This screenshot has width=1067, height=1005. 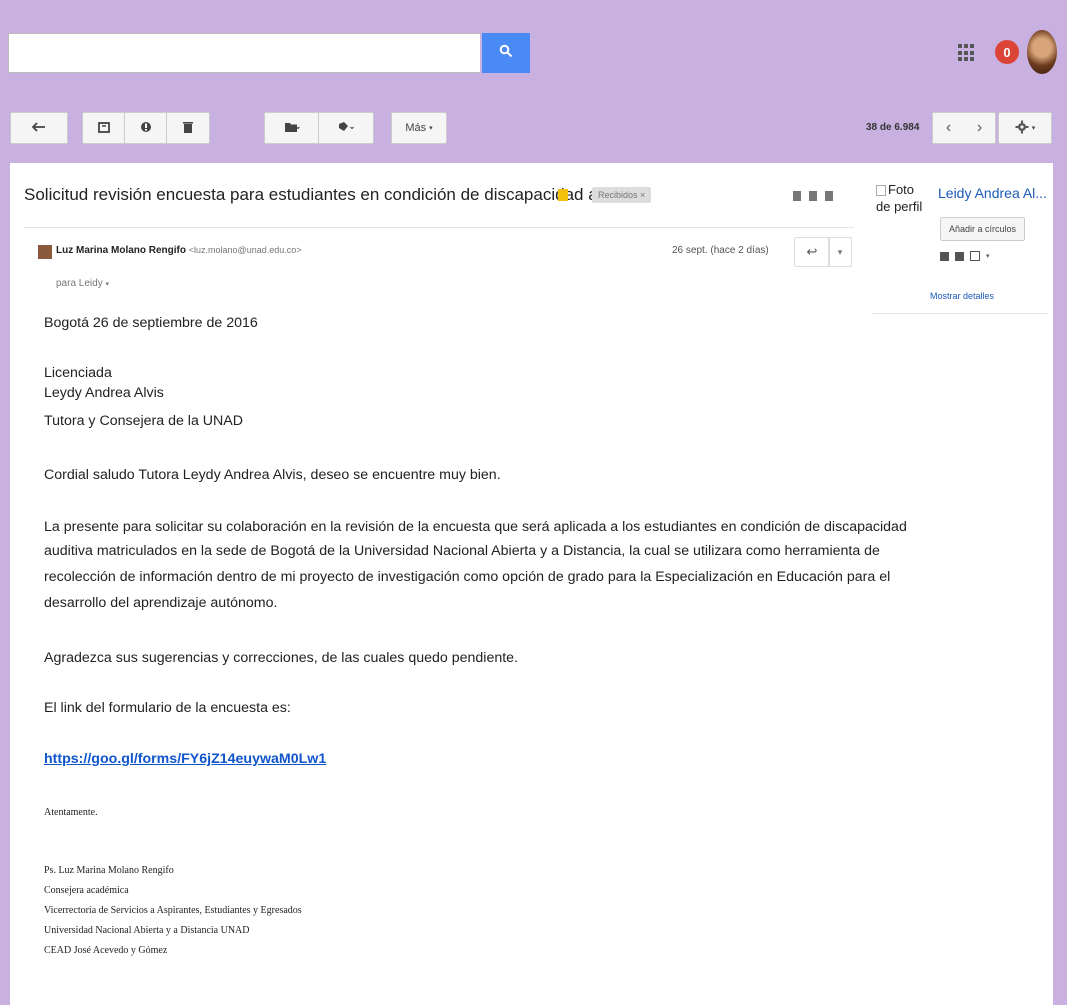 I want to click on body-paragraph-line: desarrollo del aprendizaje autónomo., so click(x=161, y=603).